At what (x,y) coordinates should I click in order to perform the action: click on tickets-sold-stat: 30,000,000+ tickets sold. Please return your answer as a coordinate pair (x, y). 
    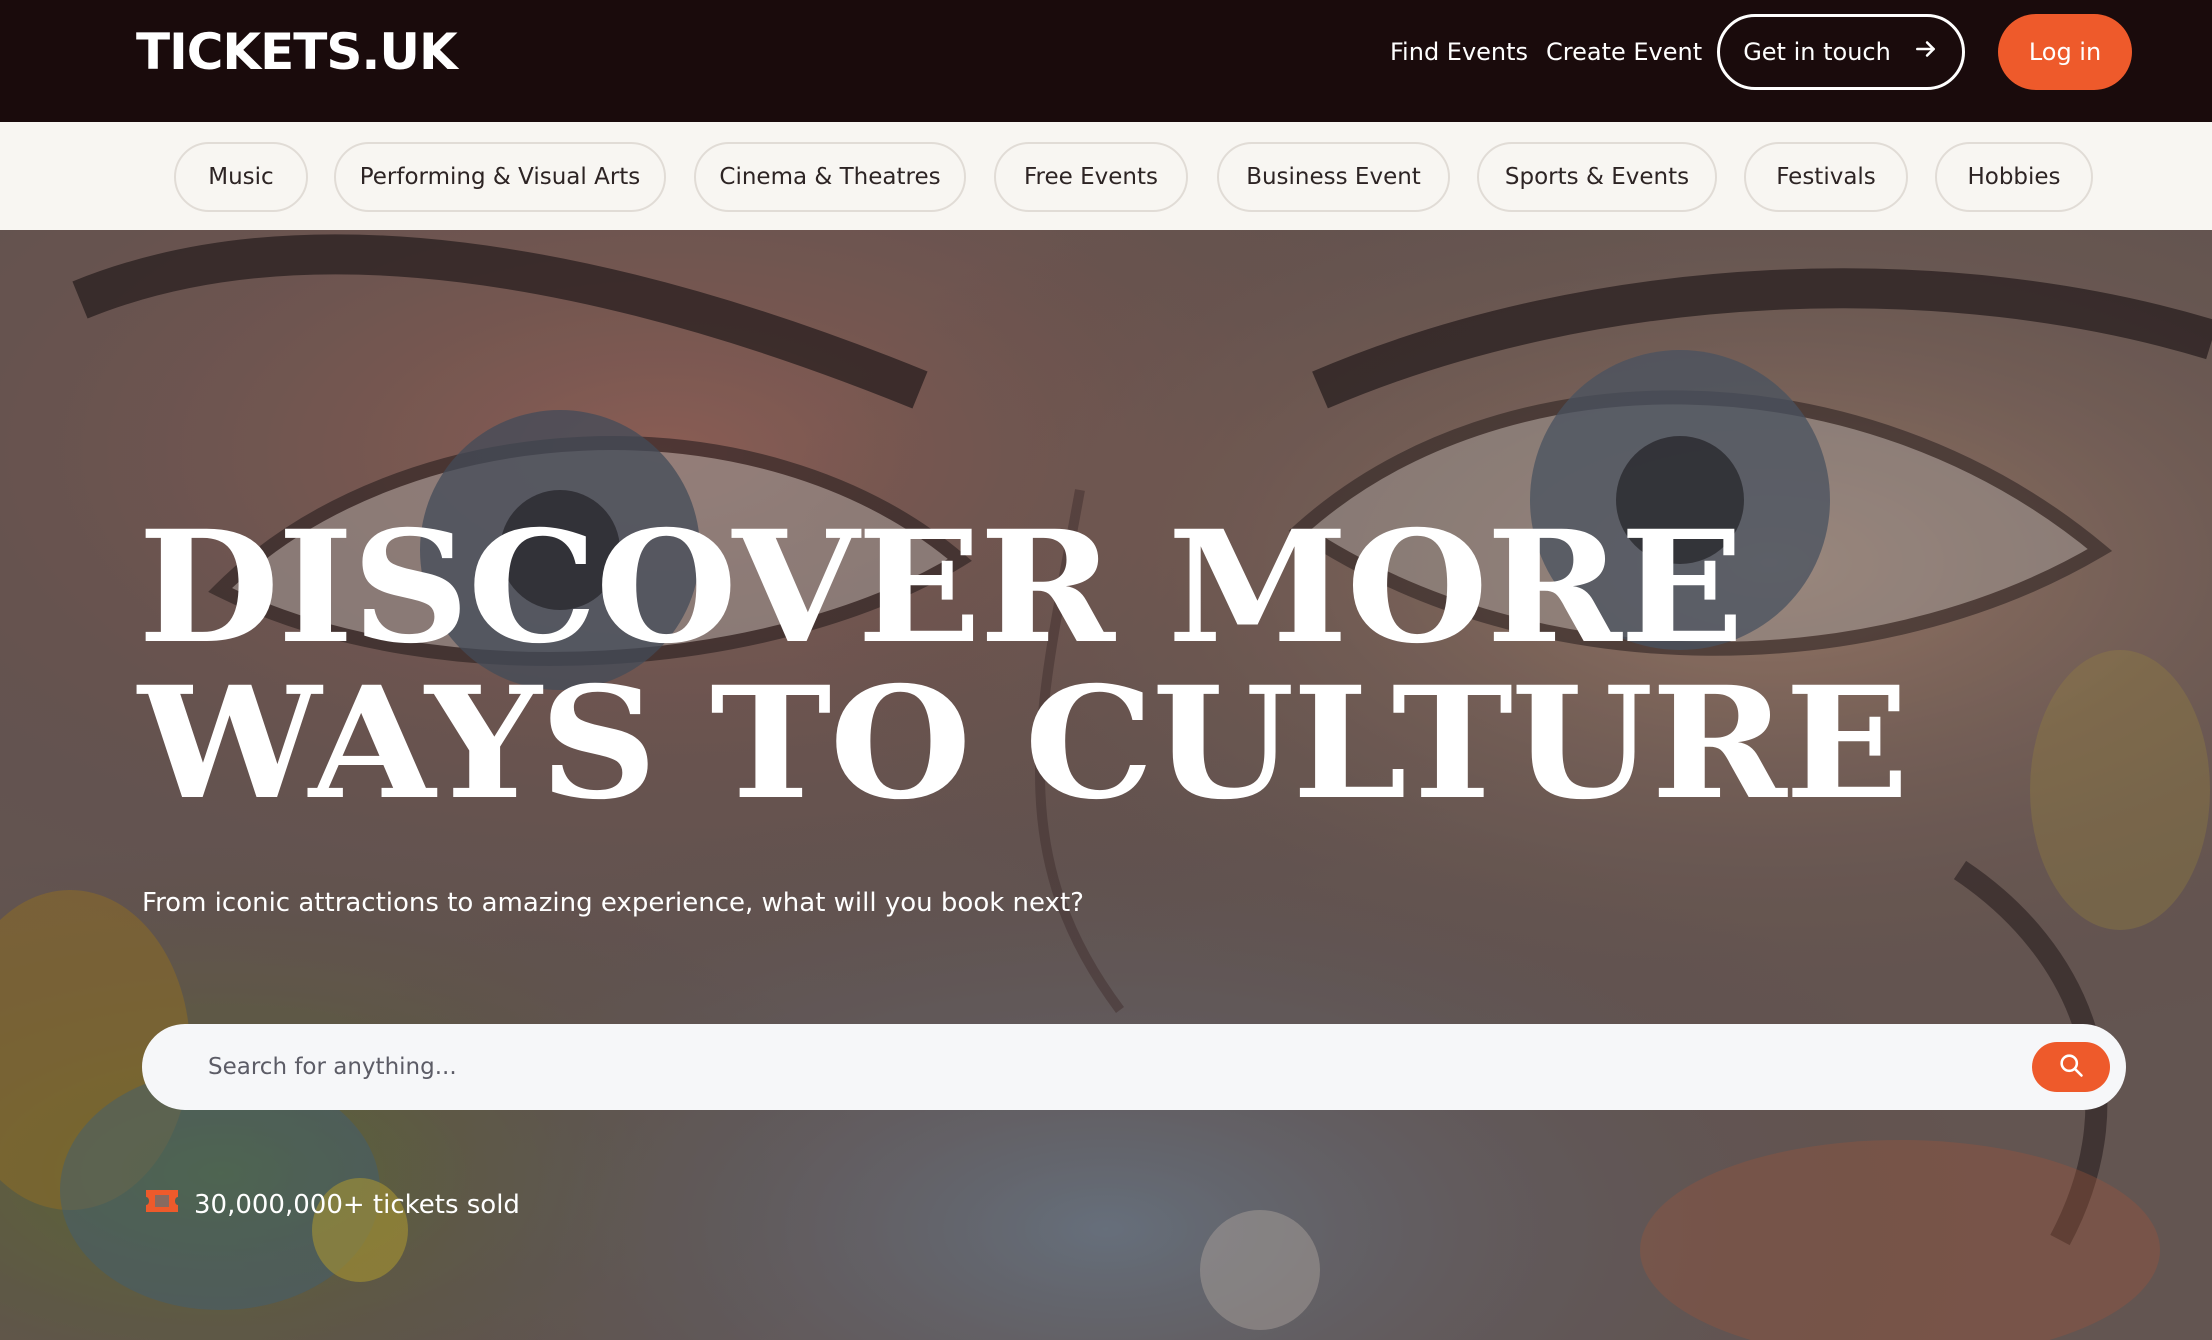
    Looking at the image, I should click on (332, 1204).